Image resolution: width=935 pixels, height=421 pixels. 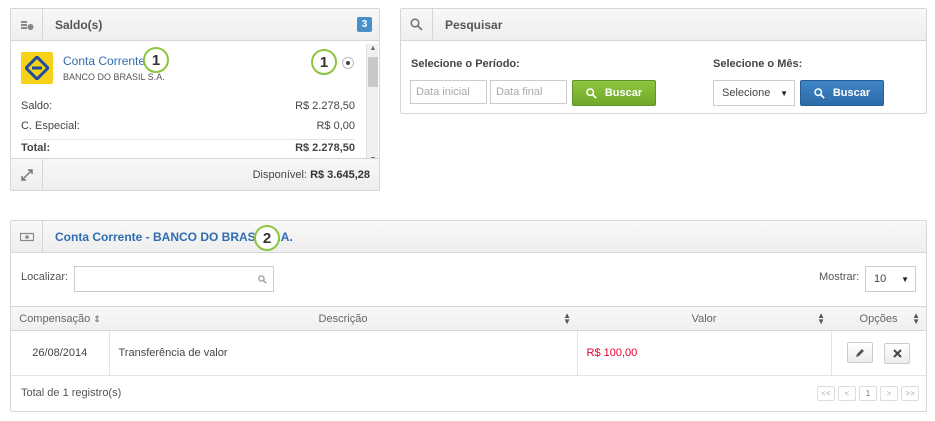 What do you see at coordinates (663, 24) in the screenshot?
I see `search-header: Pesquisar` at bounding box center [663, 24].